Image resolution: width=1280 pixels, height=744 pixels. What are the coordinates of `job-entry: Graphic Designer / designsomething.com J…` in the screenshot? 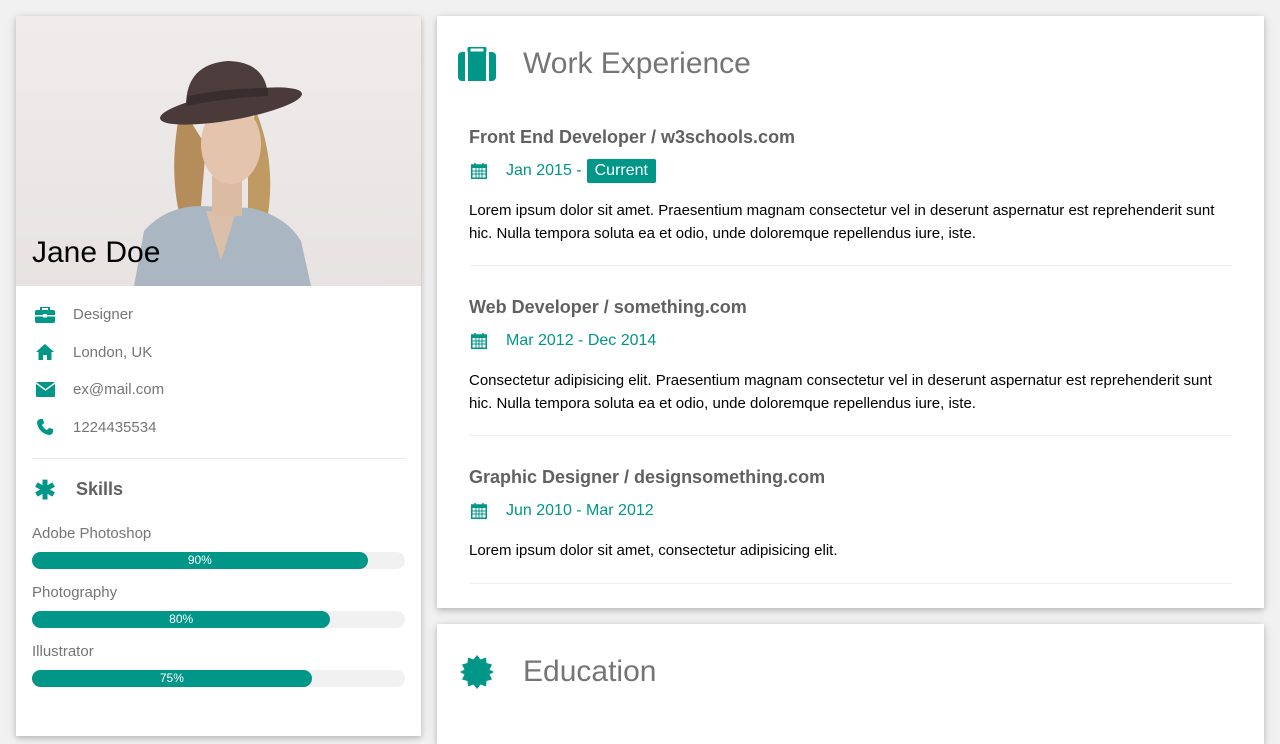 It's located at (850, 510).